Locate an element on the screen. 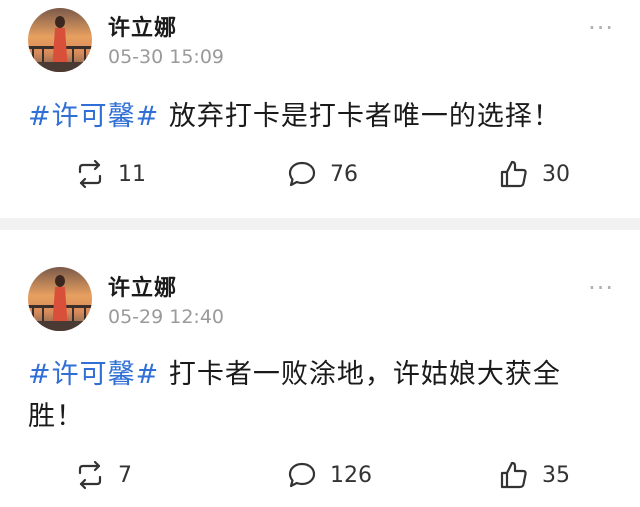 The image size is (640, 507). repost-button: 11 is located at coordinates (110, 174).